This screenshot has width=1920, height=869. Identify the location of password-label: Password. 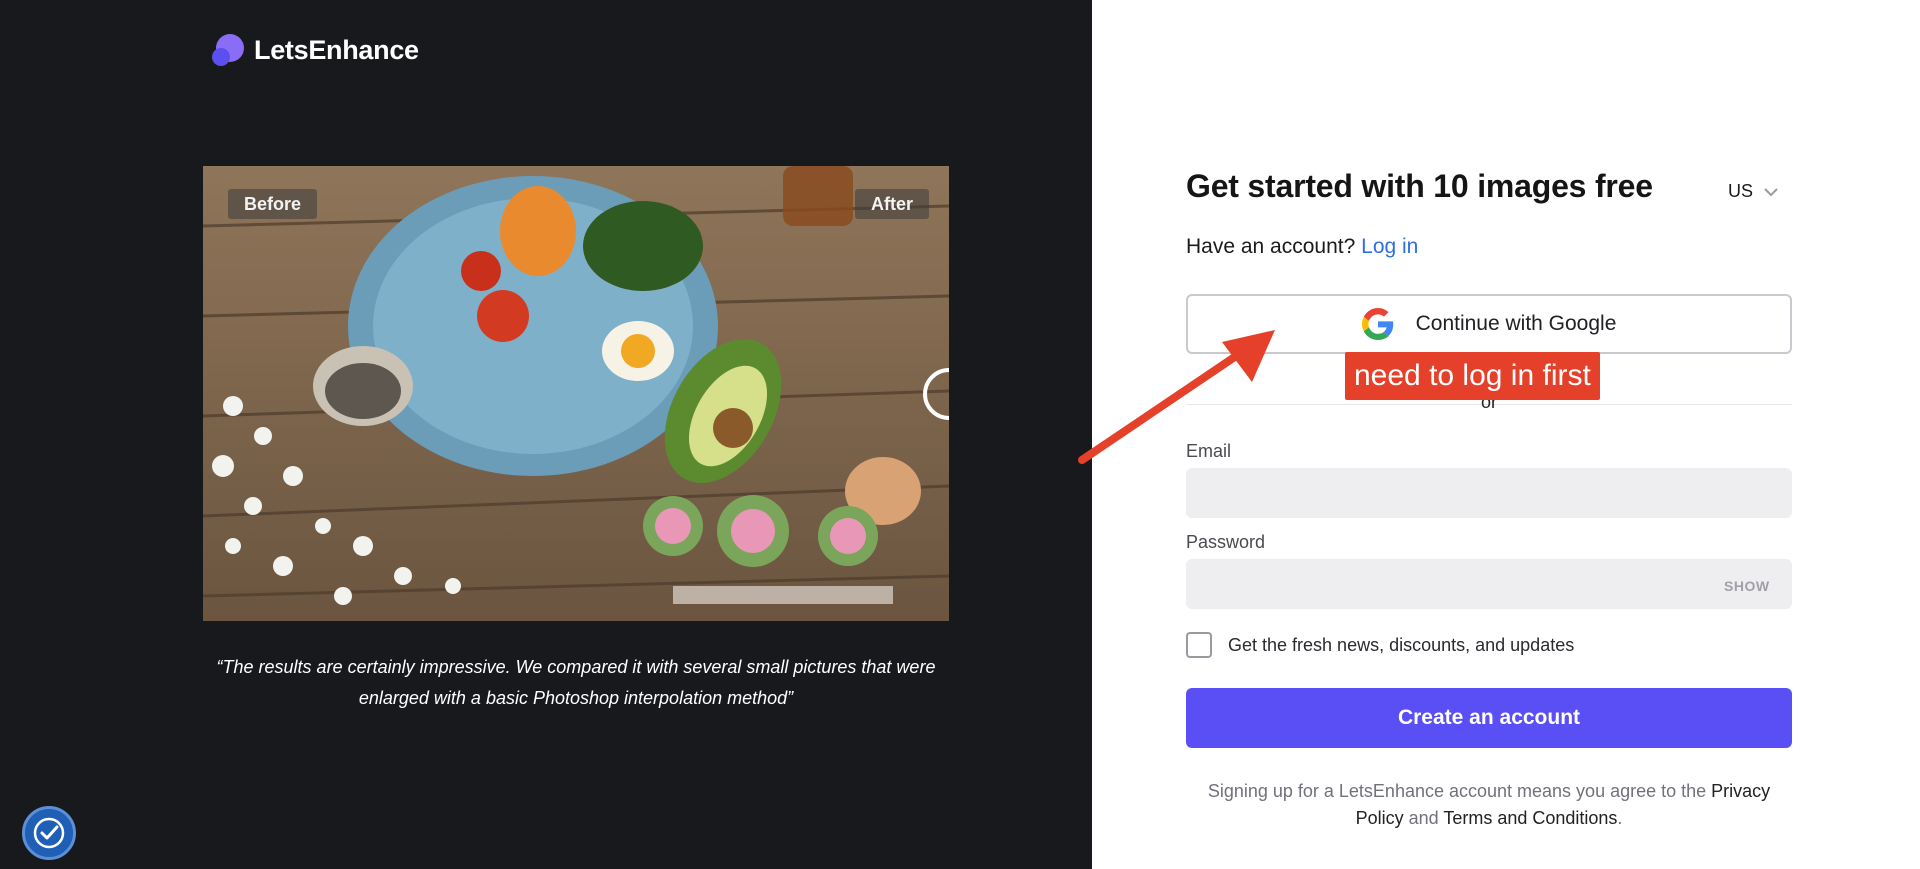
(1226, 542).